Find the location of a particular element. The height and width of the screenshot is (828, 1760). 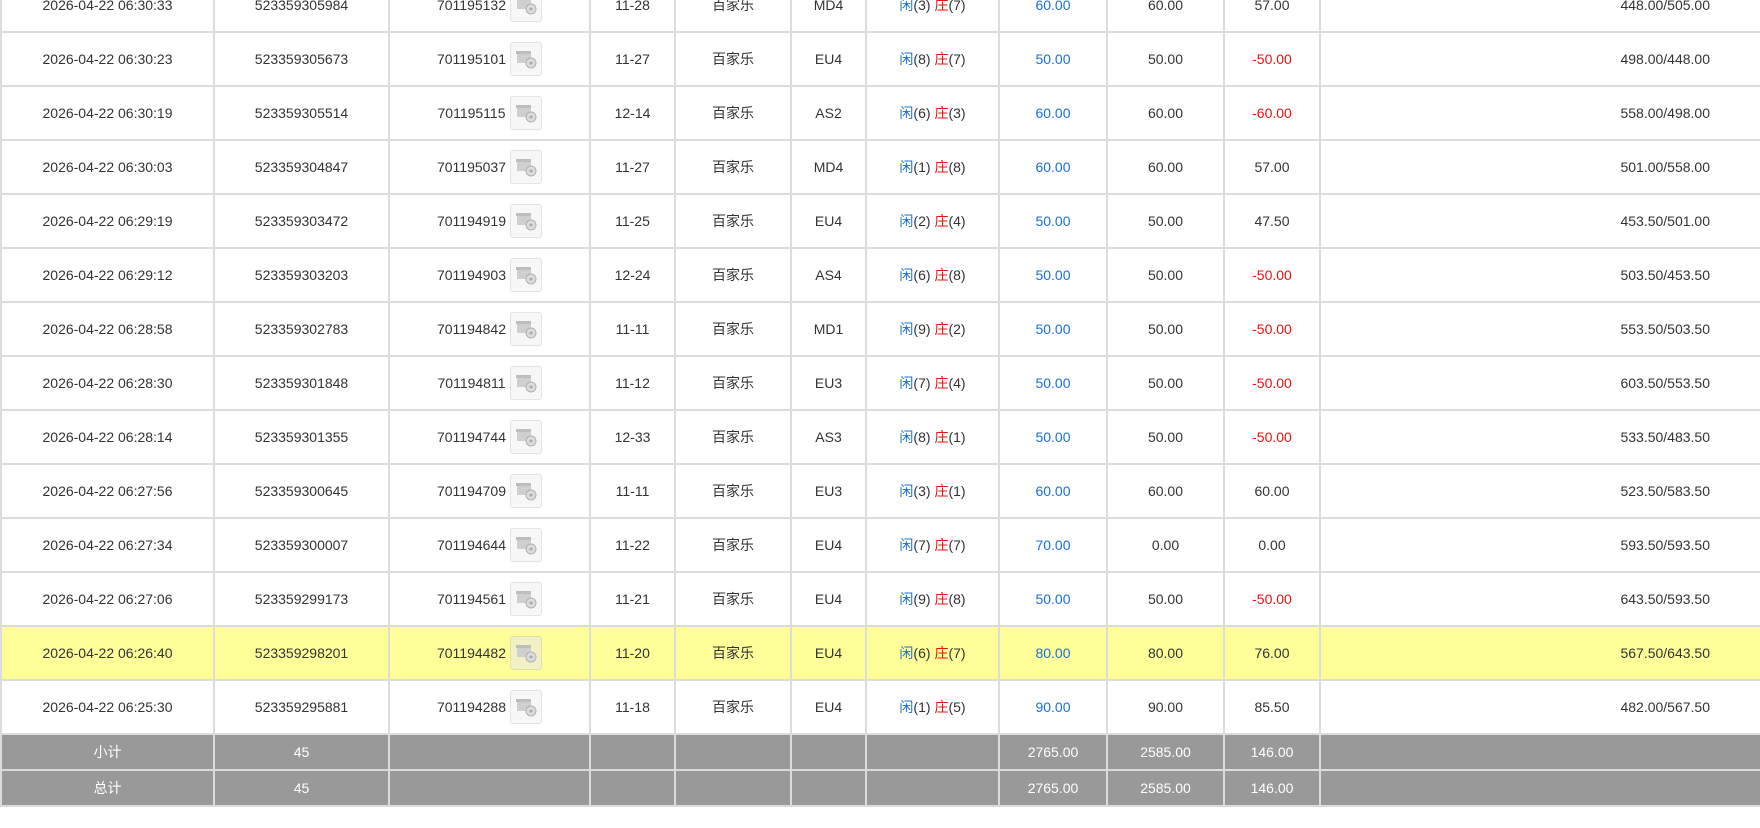

result-cell: 闲(1) 庄(5) is located at coordinates (932, 707).